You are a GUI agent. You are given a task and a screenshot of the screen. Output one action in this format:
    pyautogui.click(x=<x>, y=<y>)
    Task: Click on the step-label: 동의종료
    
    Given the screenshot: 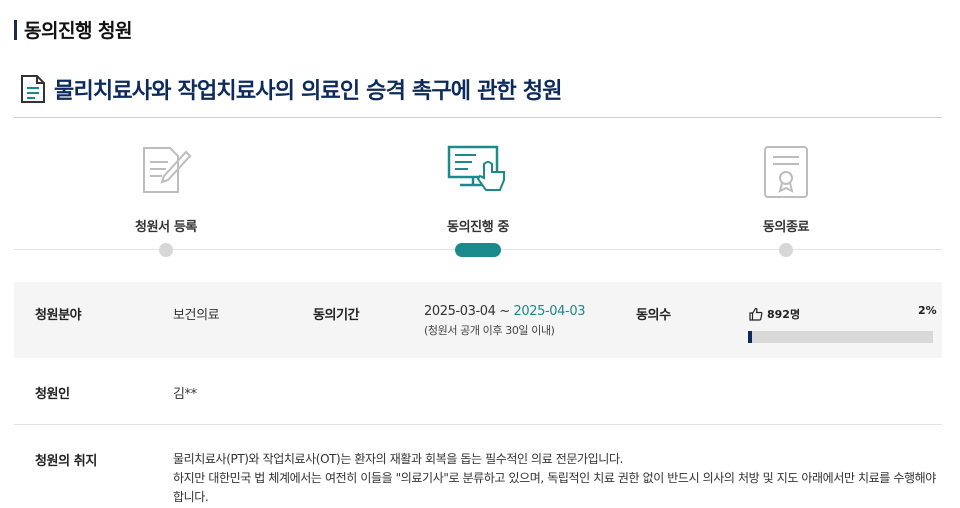 What is the action you would take?
    pyautogui.click(x=786, y=227)
    